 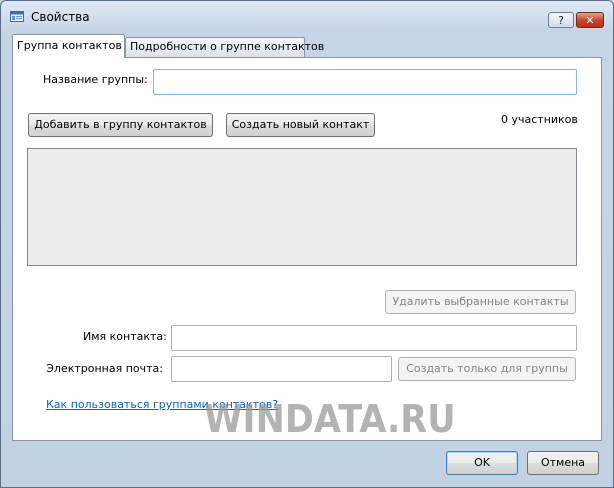 I want to click on contact-name-input, so click(x=374, y=338).